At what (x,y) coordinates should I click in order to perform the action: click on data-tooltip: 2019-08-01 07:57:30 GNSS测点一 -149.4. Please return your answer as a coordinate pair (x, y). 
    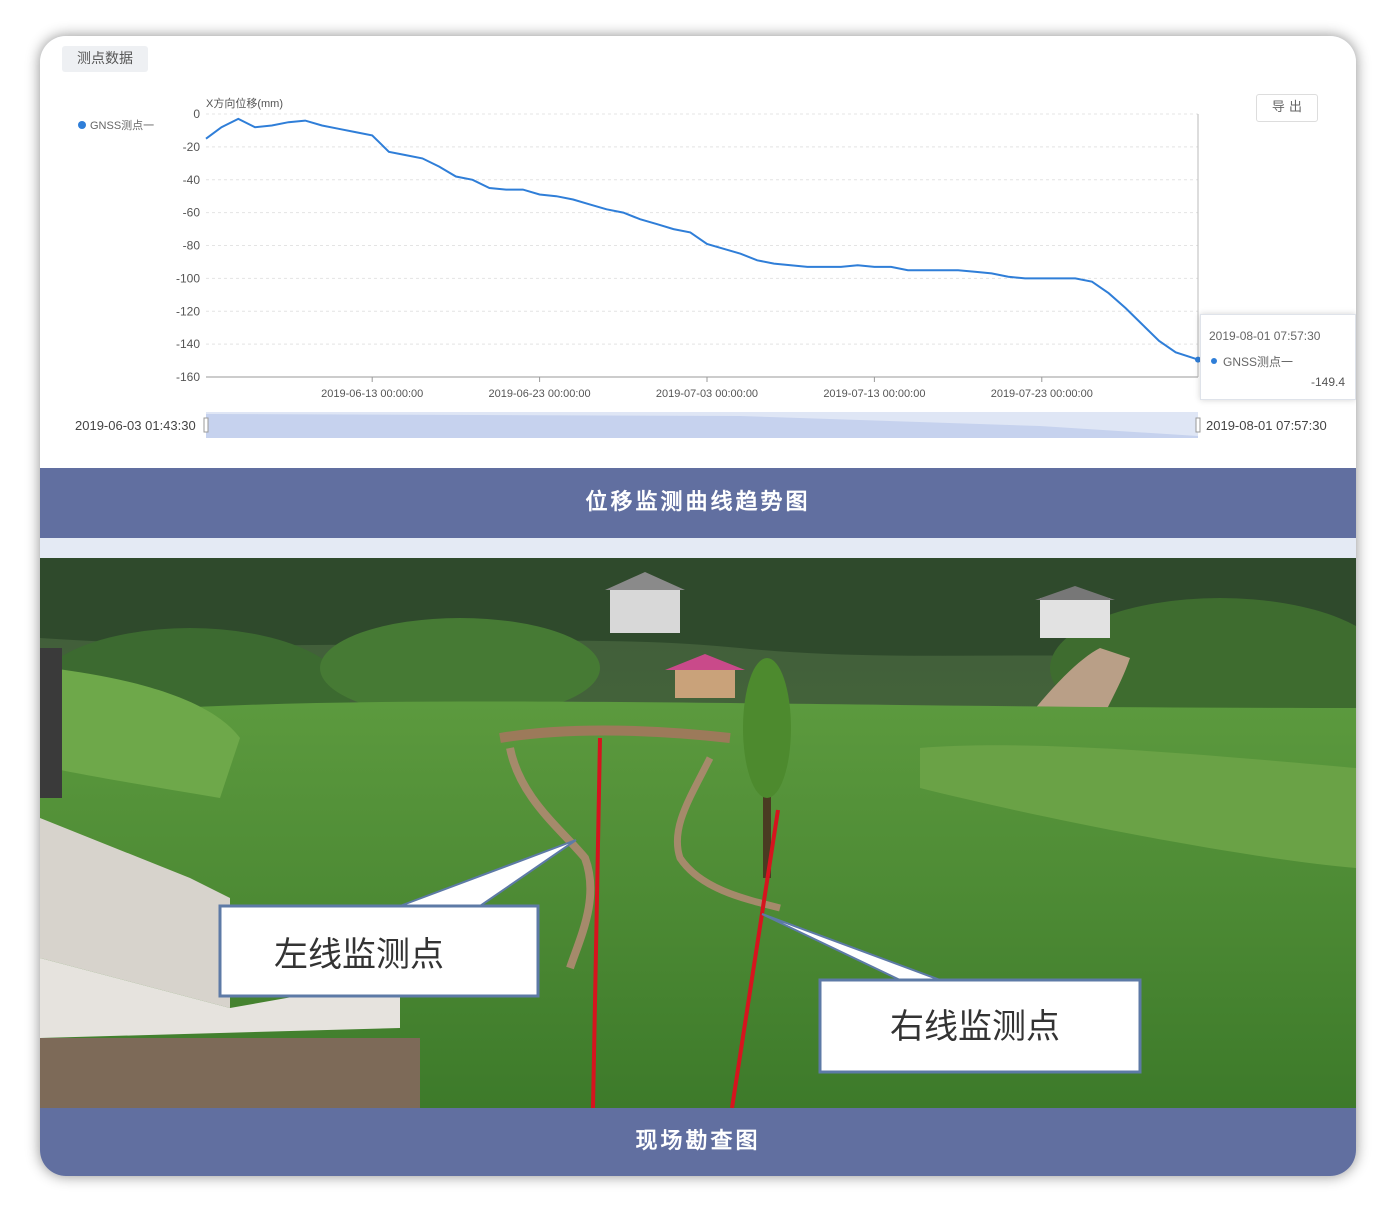
    Looking at the image, I should click on (1278, 357).